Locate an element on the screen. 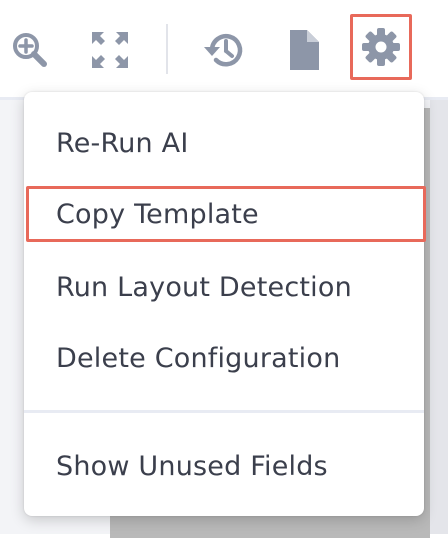  menu-item-show-unused-fields: Show Unused Fields is located at coordinates (224, 466).